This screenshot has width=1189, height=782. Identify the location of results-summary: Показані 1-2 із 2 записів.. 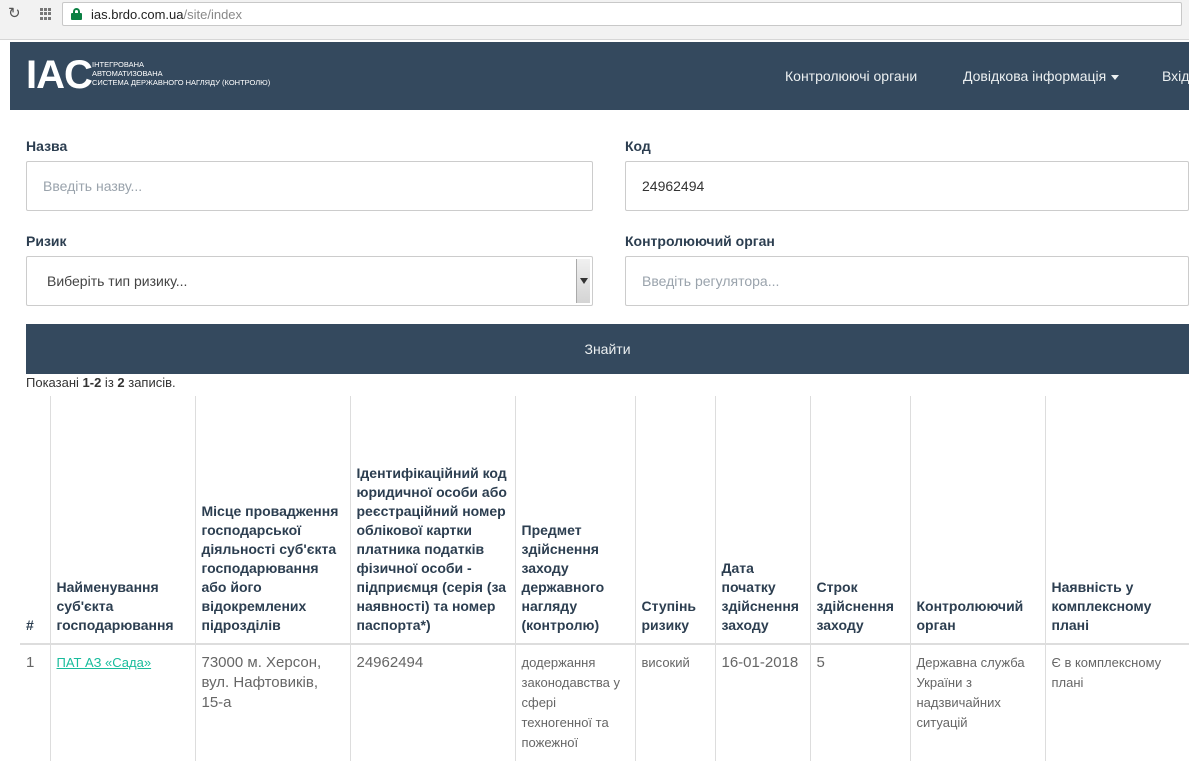
(101, 382).